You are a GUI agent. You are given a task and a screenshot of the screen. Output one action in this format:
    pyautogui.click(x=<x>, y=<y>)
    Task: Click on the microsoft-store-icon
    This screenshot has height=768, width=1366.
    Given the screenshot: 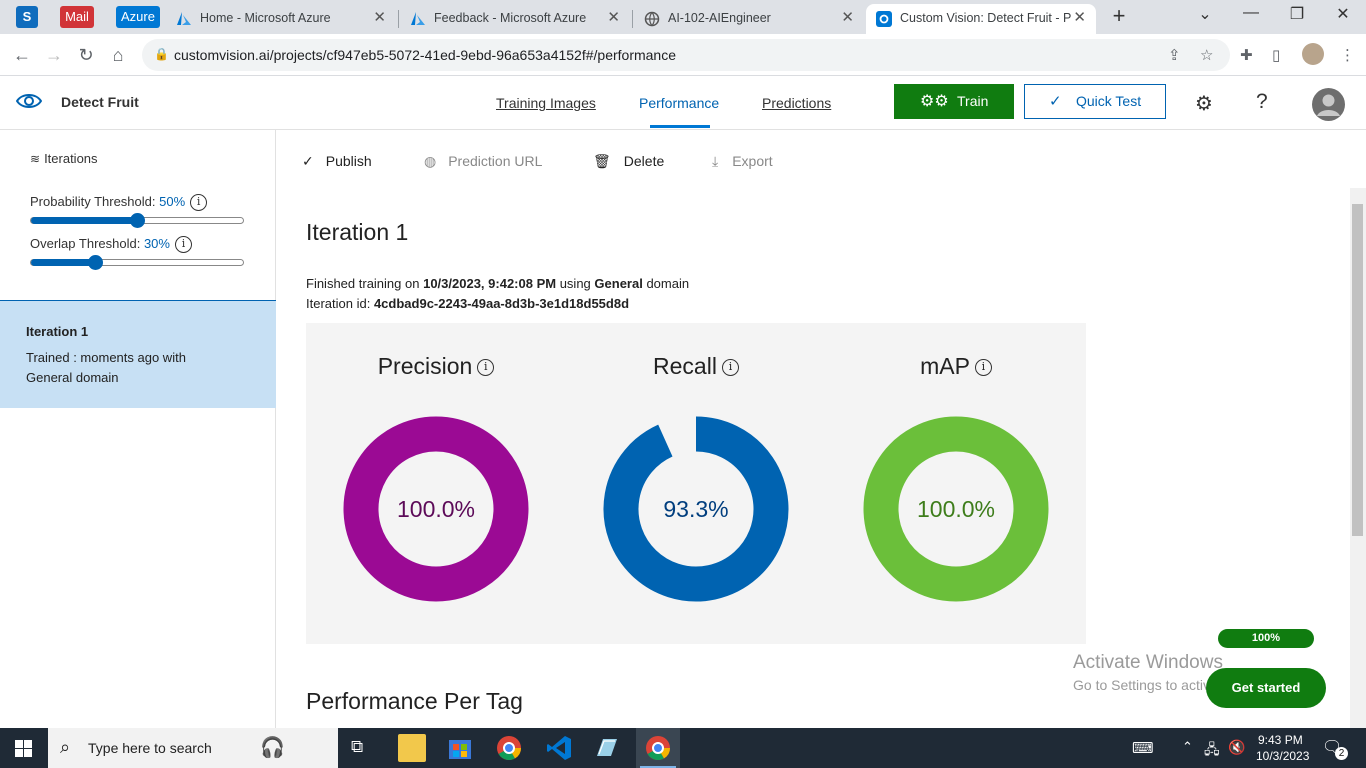 What is the action you would take?
    pyautogui.click(x=460, y=748)
    